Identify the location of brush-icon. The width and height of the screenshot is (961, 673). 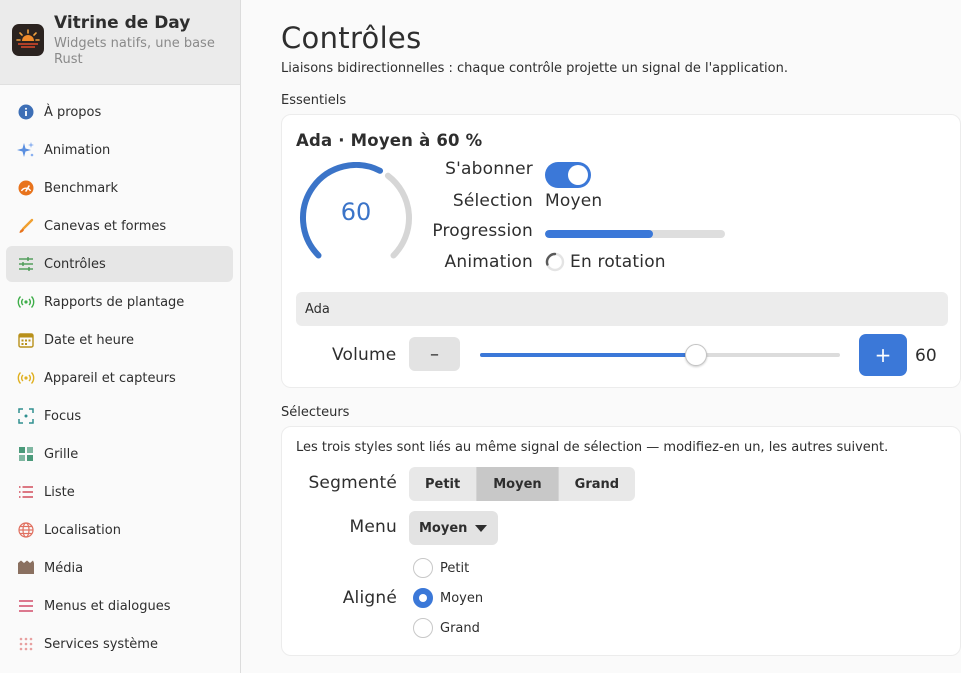
(26, 226).